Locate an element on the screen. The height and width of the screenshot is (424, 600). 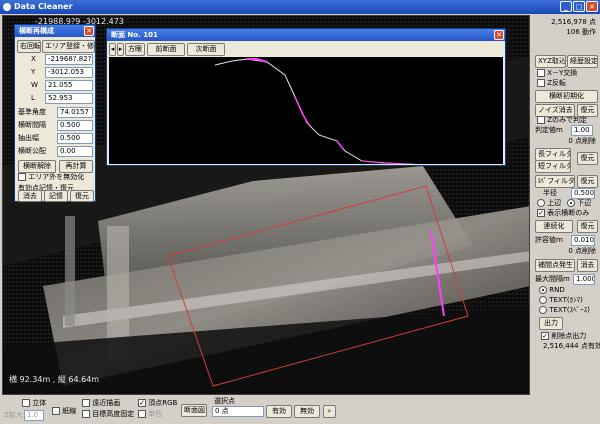
far-draw-label: 遠近描画 is located at coordinates (106, 403).